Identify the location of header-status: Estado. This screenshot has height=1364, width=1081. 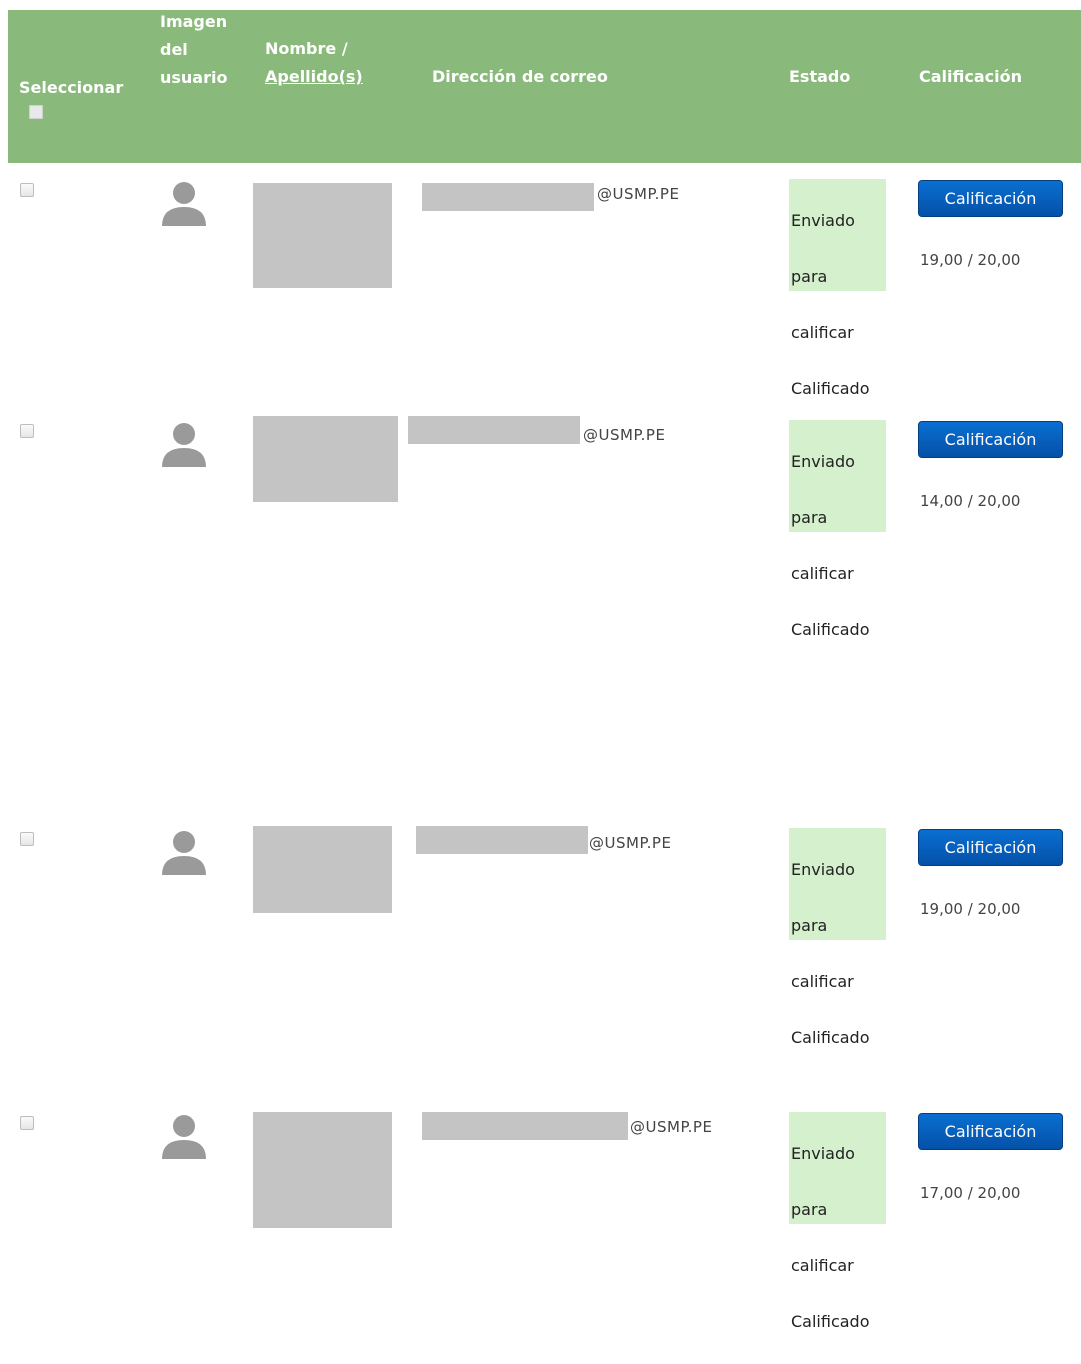
(820, 76).